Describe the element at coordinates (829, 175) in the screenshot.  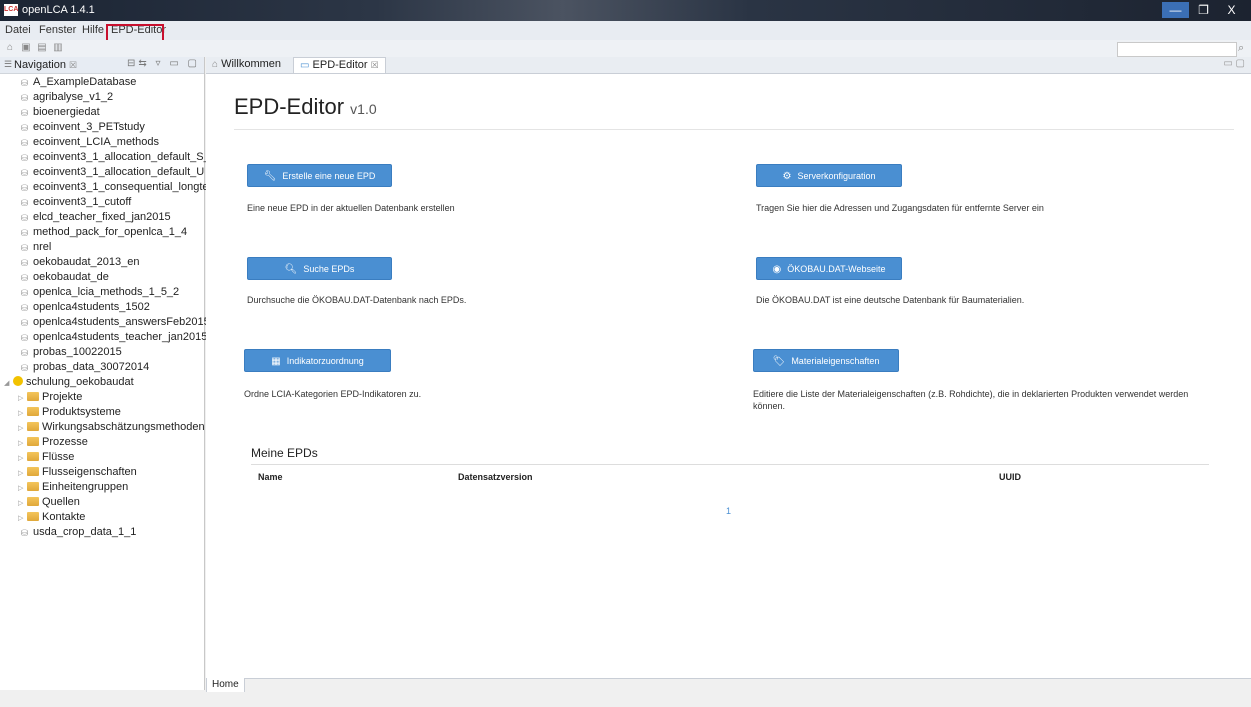
I see `server-config-button: ⚙ Serverkonfiguration` at that location.